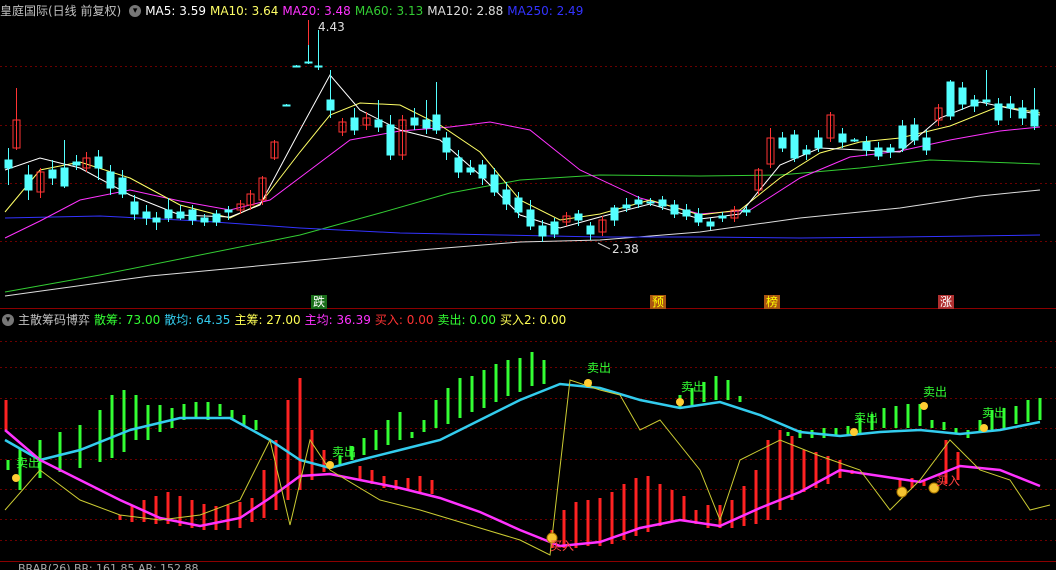 The width and height of the screenshot is (1056, 570). I want to click on event-marker-forecast: 预, so click(658, 302).